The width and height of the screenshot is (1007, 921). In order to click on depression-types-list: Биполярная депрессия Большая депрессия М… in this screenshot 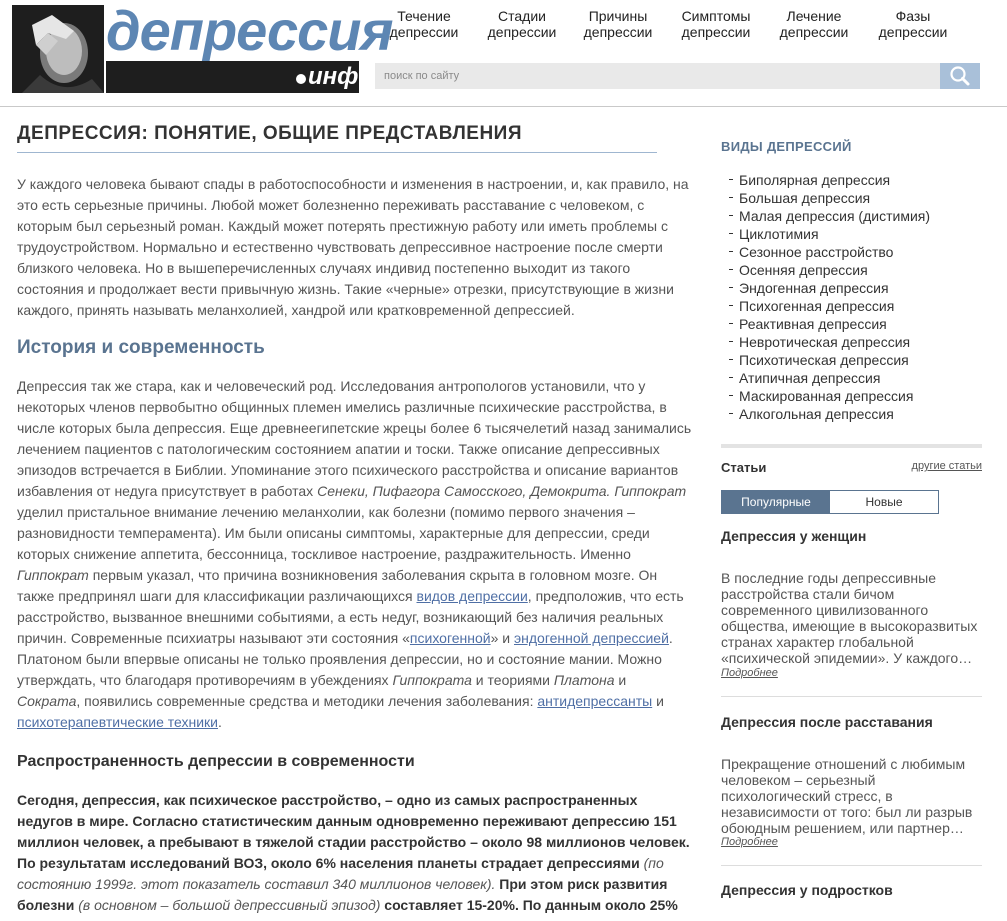, I will do `click(851, 297)`.